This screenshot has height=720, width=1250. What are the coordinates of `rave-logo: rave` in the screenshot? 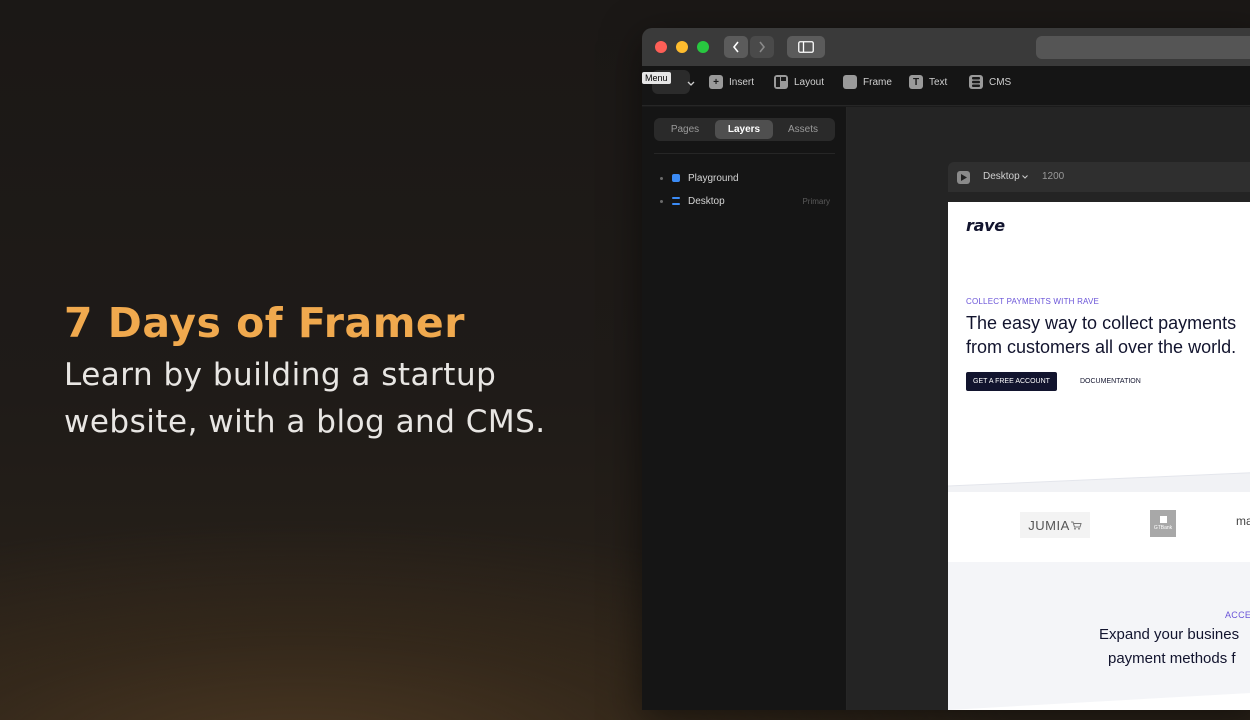 It's located at (985, 225).